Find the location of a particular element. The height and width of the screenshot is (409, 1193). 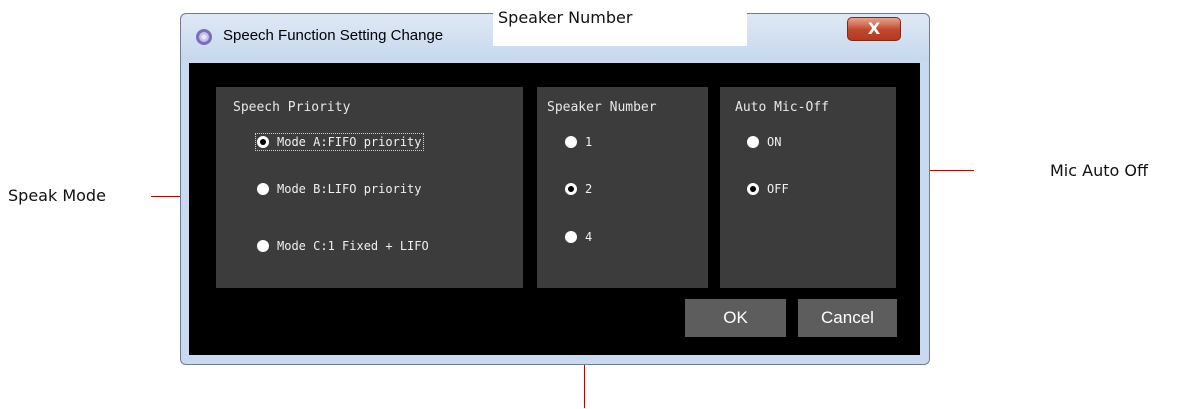

close-button: X is located at coordinates (874, 29).